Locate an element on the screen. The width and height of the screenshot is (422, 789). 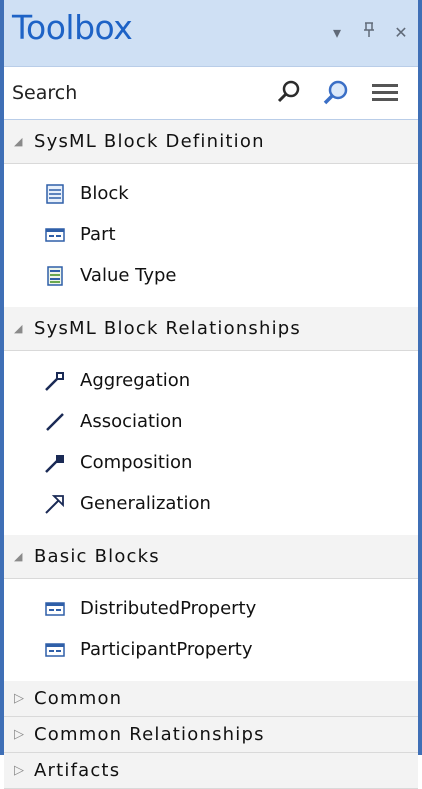
block-icon is located at coordinates (55, 194).